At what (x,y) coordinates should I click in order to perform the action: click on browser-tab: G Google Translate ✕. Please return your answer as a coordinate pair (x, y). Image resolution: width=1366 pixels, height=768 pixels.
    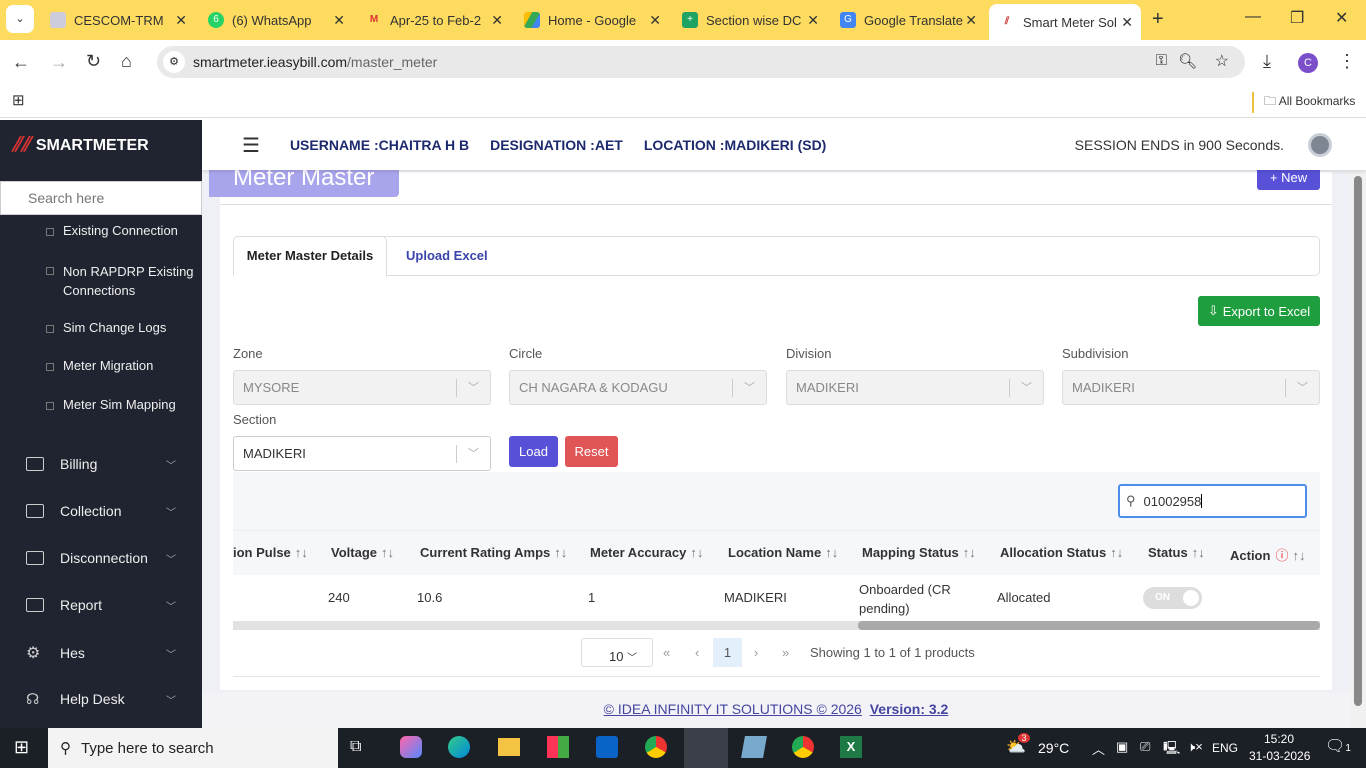
    Looking at the image, I should click on (907, 20).